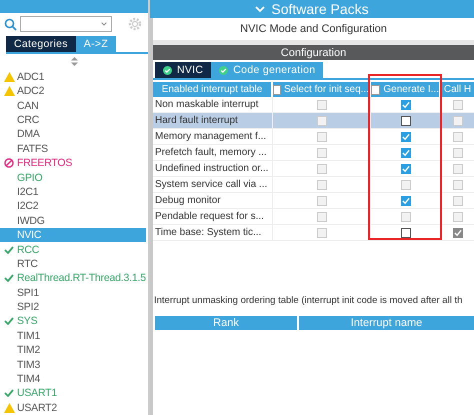 Image resolution: width=474 pixels, height=415 pixels. What do you see at coordinates (73, 307) in the screenshot?
I see `peripheral-item: SPI2` at bounding box center [73, 307].